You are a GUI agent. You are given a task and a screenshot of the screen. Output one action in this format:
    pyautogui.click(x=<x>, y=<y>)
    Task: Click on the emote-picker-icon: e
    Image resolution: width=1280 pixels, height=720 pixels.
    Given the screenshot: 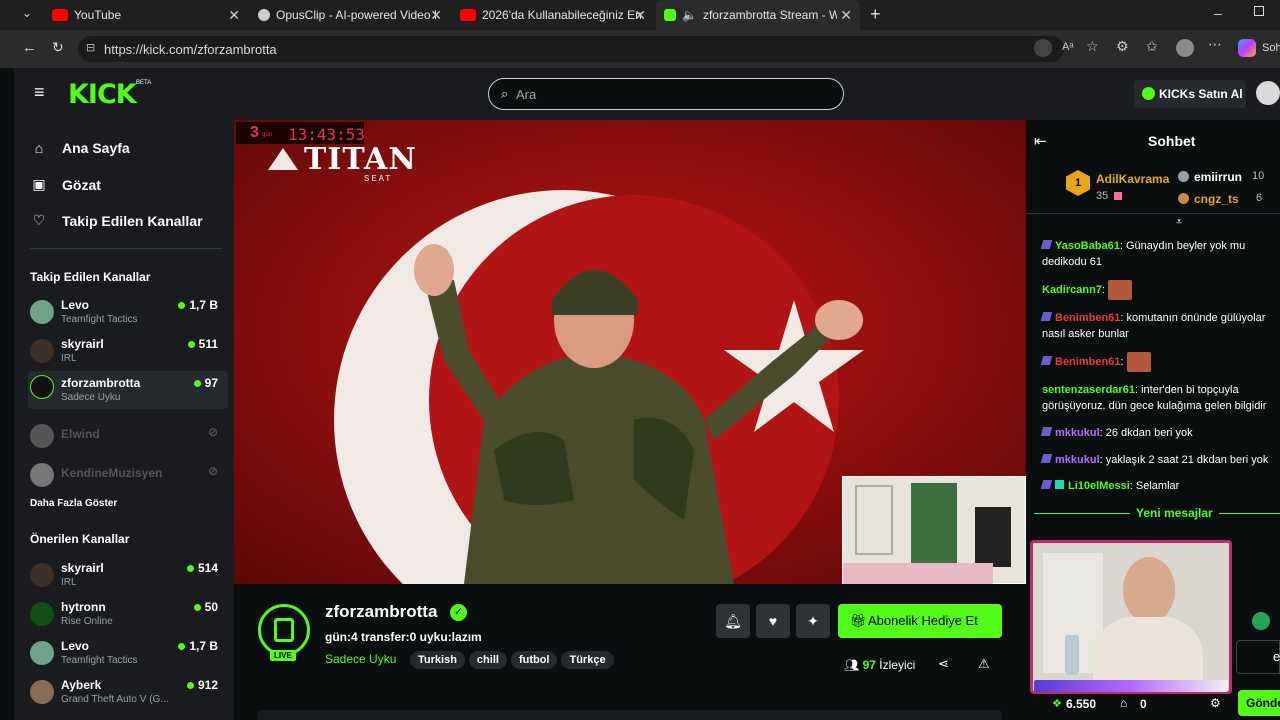 What is the action you would take?
    pyautogui.click(x=1276, y=656)
    